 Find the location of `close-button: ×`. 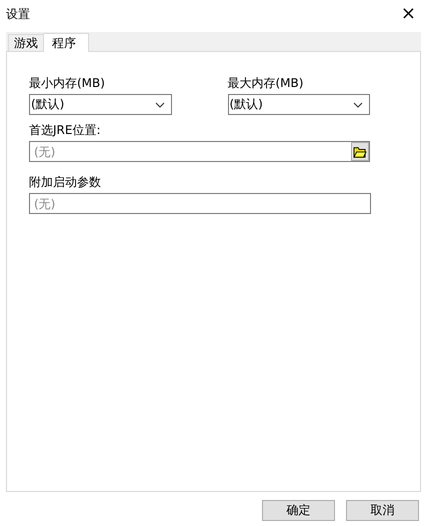

close-button: × is located at coordinates (408, 14).